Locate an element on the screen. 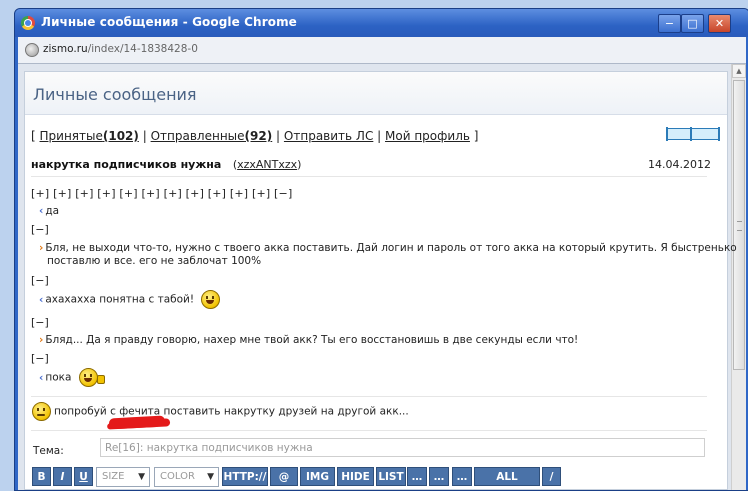 This screenshot has width=748, height=491. message-text: пока is located at coordinates (58, 377).